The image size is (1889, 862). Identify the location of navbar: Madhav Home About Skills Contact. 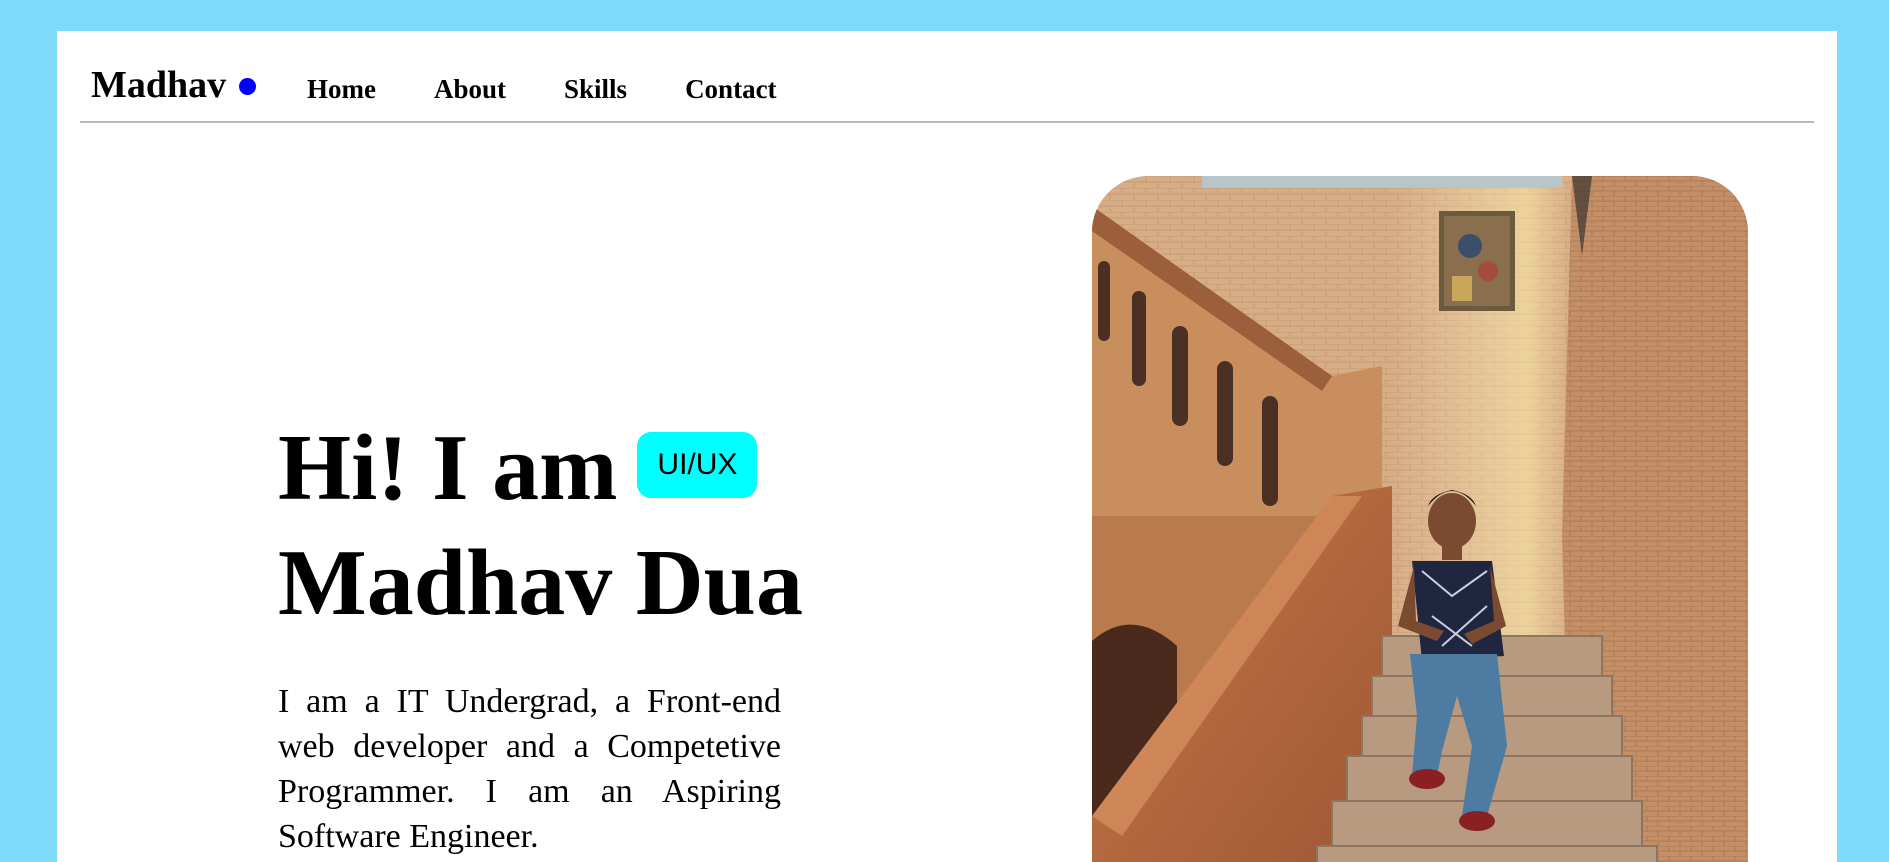
(947, 77).